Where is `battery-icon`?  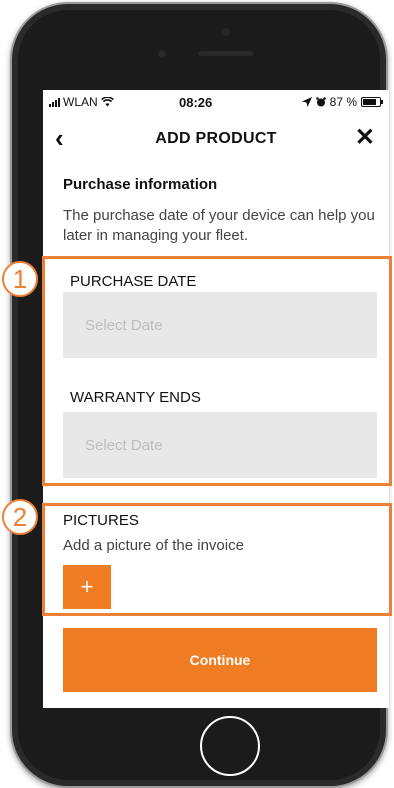 battery-icon is located at coordinates (372, 102).